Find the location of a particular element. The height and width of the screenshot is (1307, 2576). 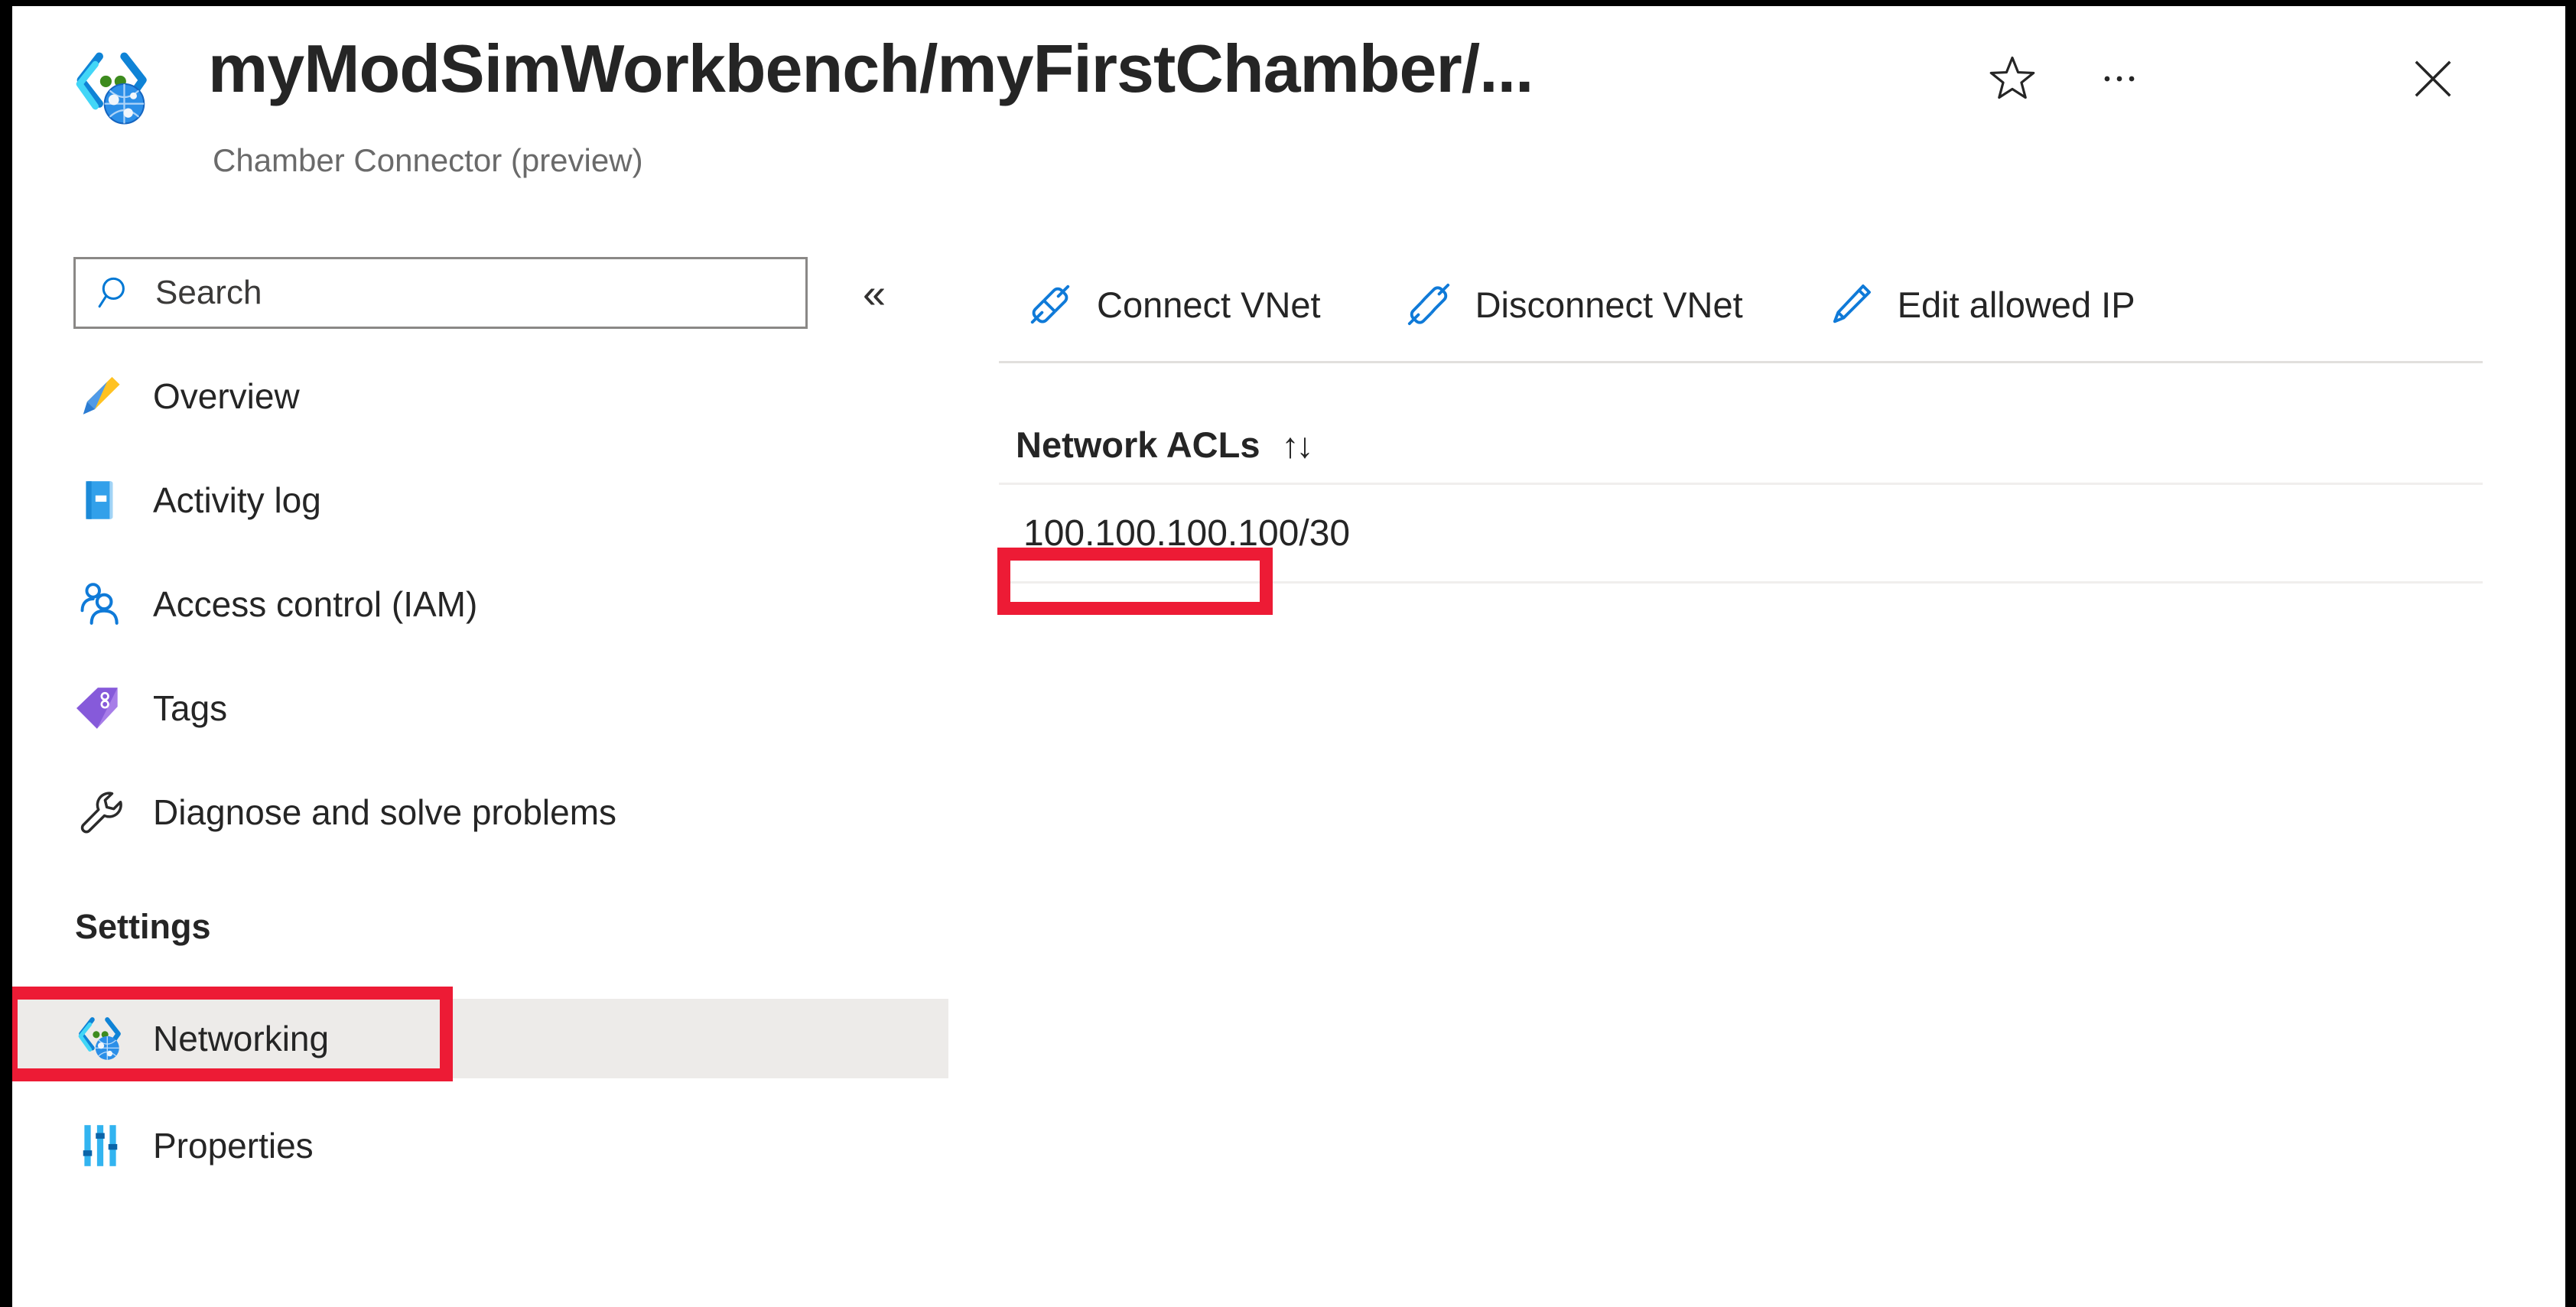

ellipsis-icon is located at coordinates (2119, 79).